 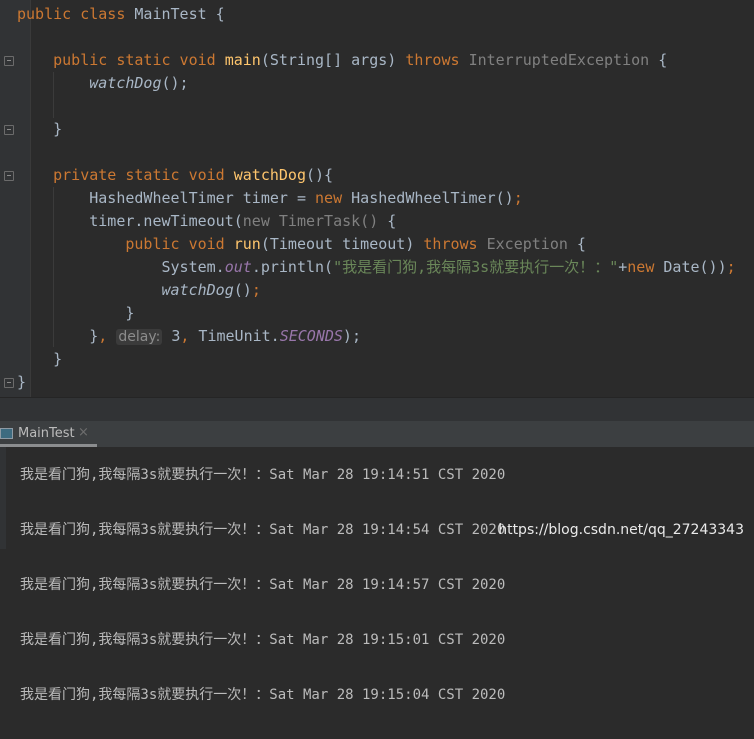 I want to click on code-line: timer.newTimeout(new TimerTask() {, so click(x=376, y=221).